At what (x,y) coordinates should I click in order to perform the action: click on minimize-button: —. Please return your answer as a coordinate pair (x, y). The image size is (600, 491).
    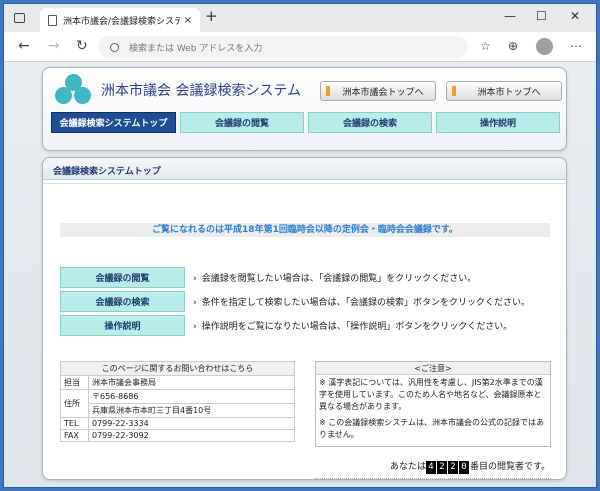
    Looking at the image, I should click on (510, 16).